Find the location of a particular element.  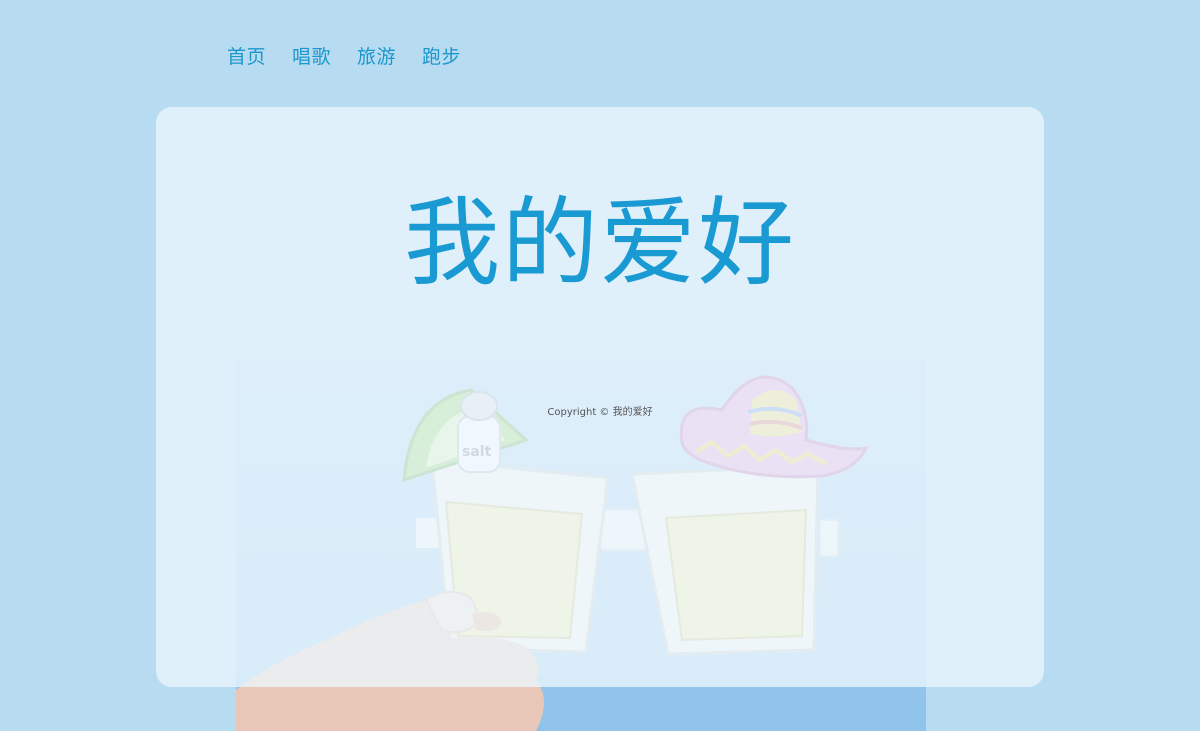

nav-item-home: 首页 is located at coordinates (246, 57).